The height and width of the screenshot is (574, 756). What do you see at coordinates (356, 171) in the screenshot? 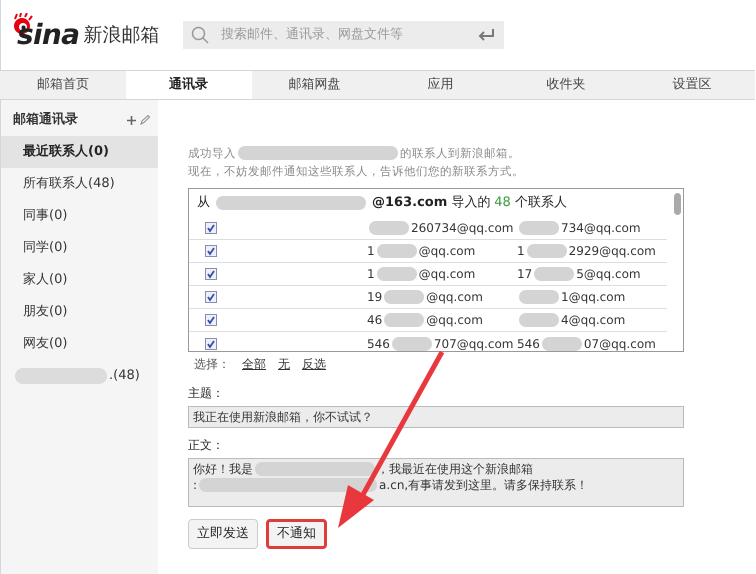
I see `intro-text: 现在，不妨发邮件通知这些联系人，告诉他们您的新联系方式。` at bounding box center [356, 171].